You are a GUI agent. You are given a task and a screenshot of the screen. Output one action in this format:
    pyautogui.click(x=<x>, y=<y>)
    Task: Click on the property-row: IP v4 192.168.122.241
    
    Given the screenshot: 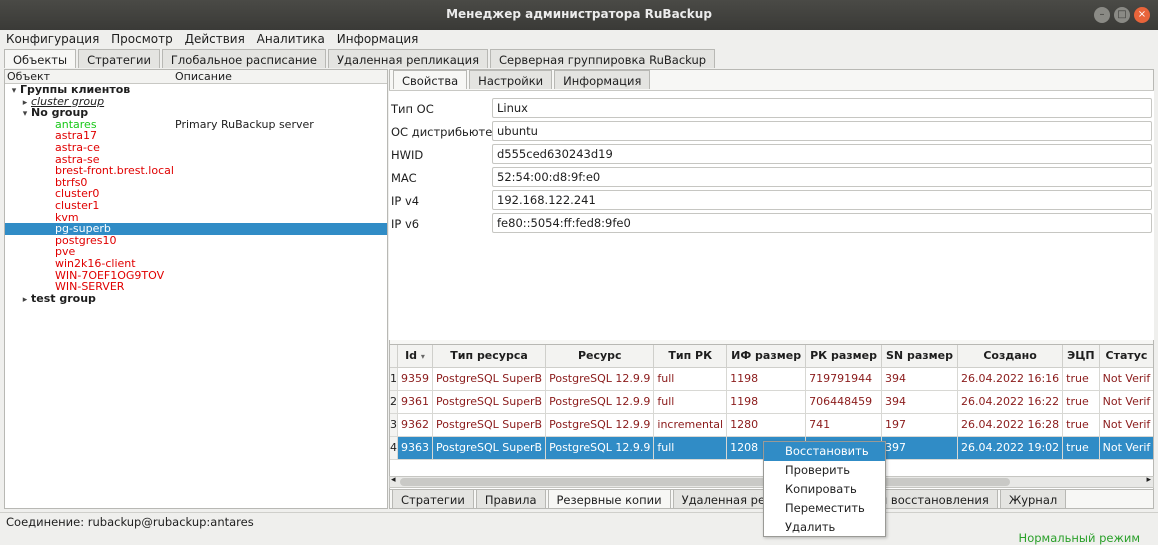 What is the action you would take?
    pyautogui.click(x=771, y=201)
    